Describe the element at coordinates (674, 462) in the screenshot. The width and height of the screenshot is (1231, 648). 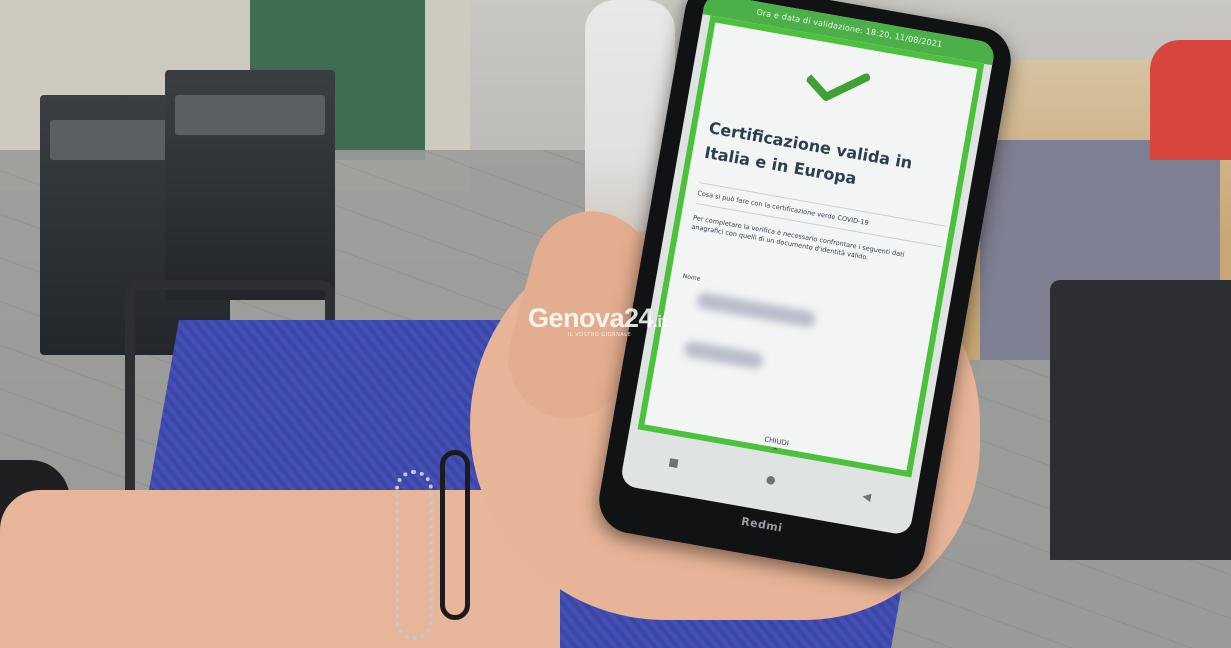
I see `recent-apps-icon: ■` at that location.